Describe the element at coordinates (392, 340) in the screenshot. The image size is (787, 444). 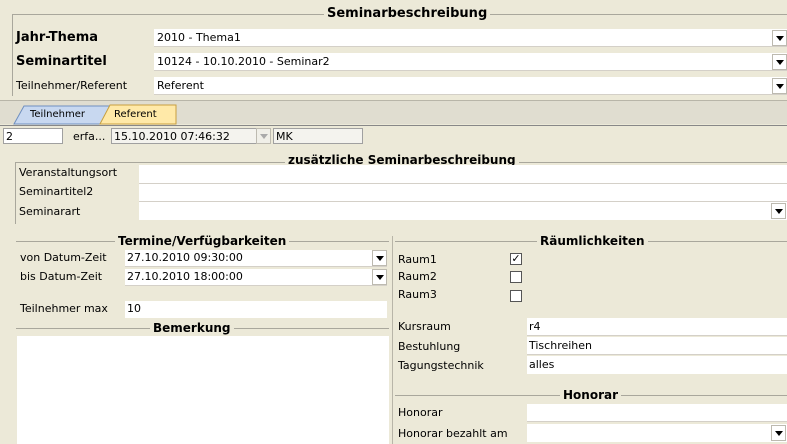
I see `column-separator` at that location.